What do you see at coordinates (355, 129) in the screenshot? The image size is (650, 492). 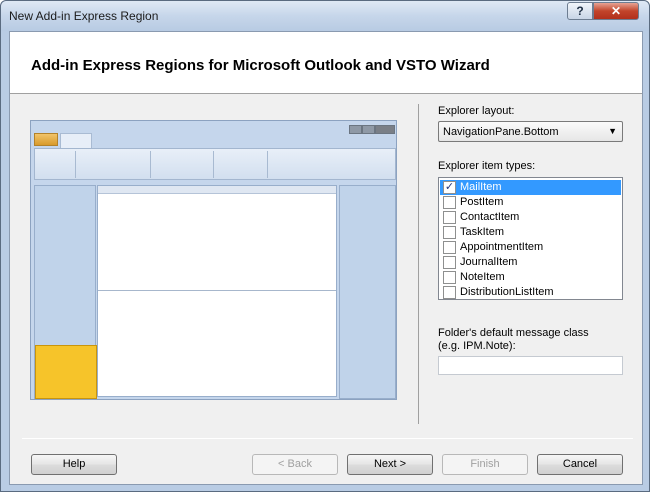 I see `preview-minimize-icon` at bounding box center [355, 129].